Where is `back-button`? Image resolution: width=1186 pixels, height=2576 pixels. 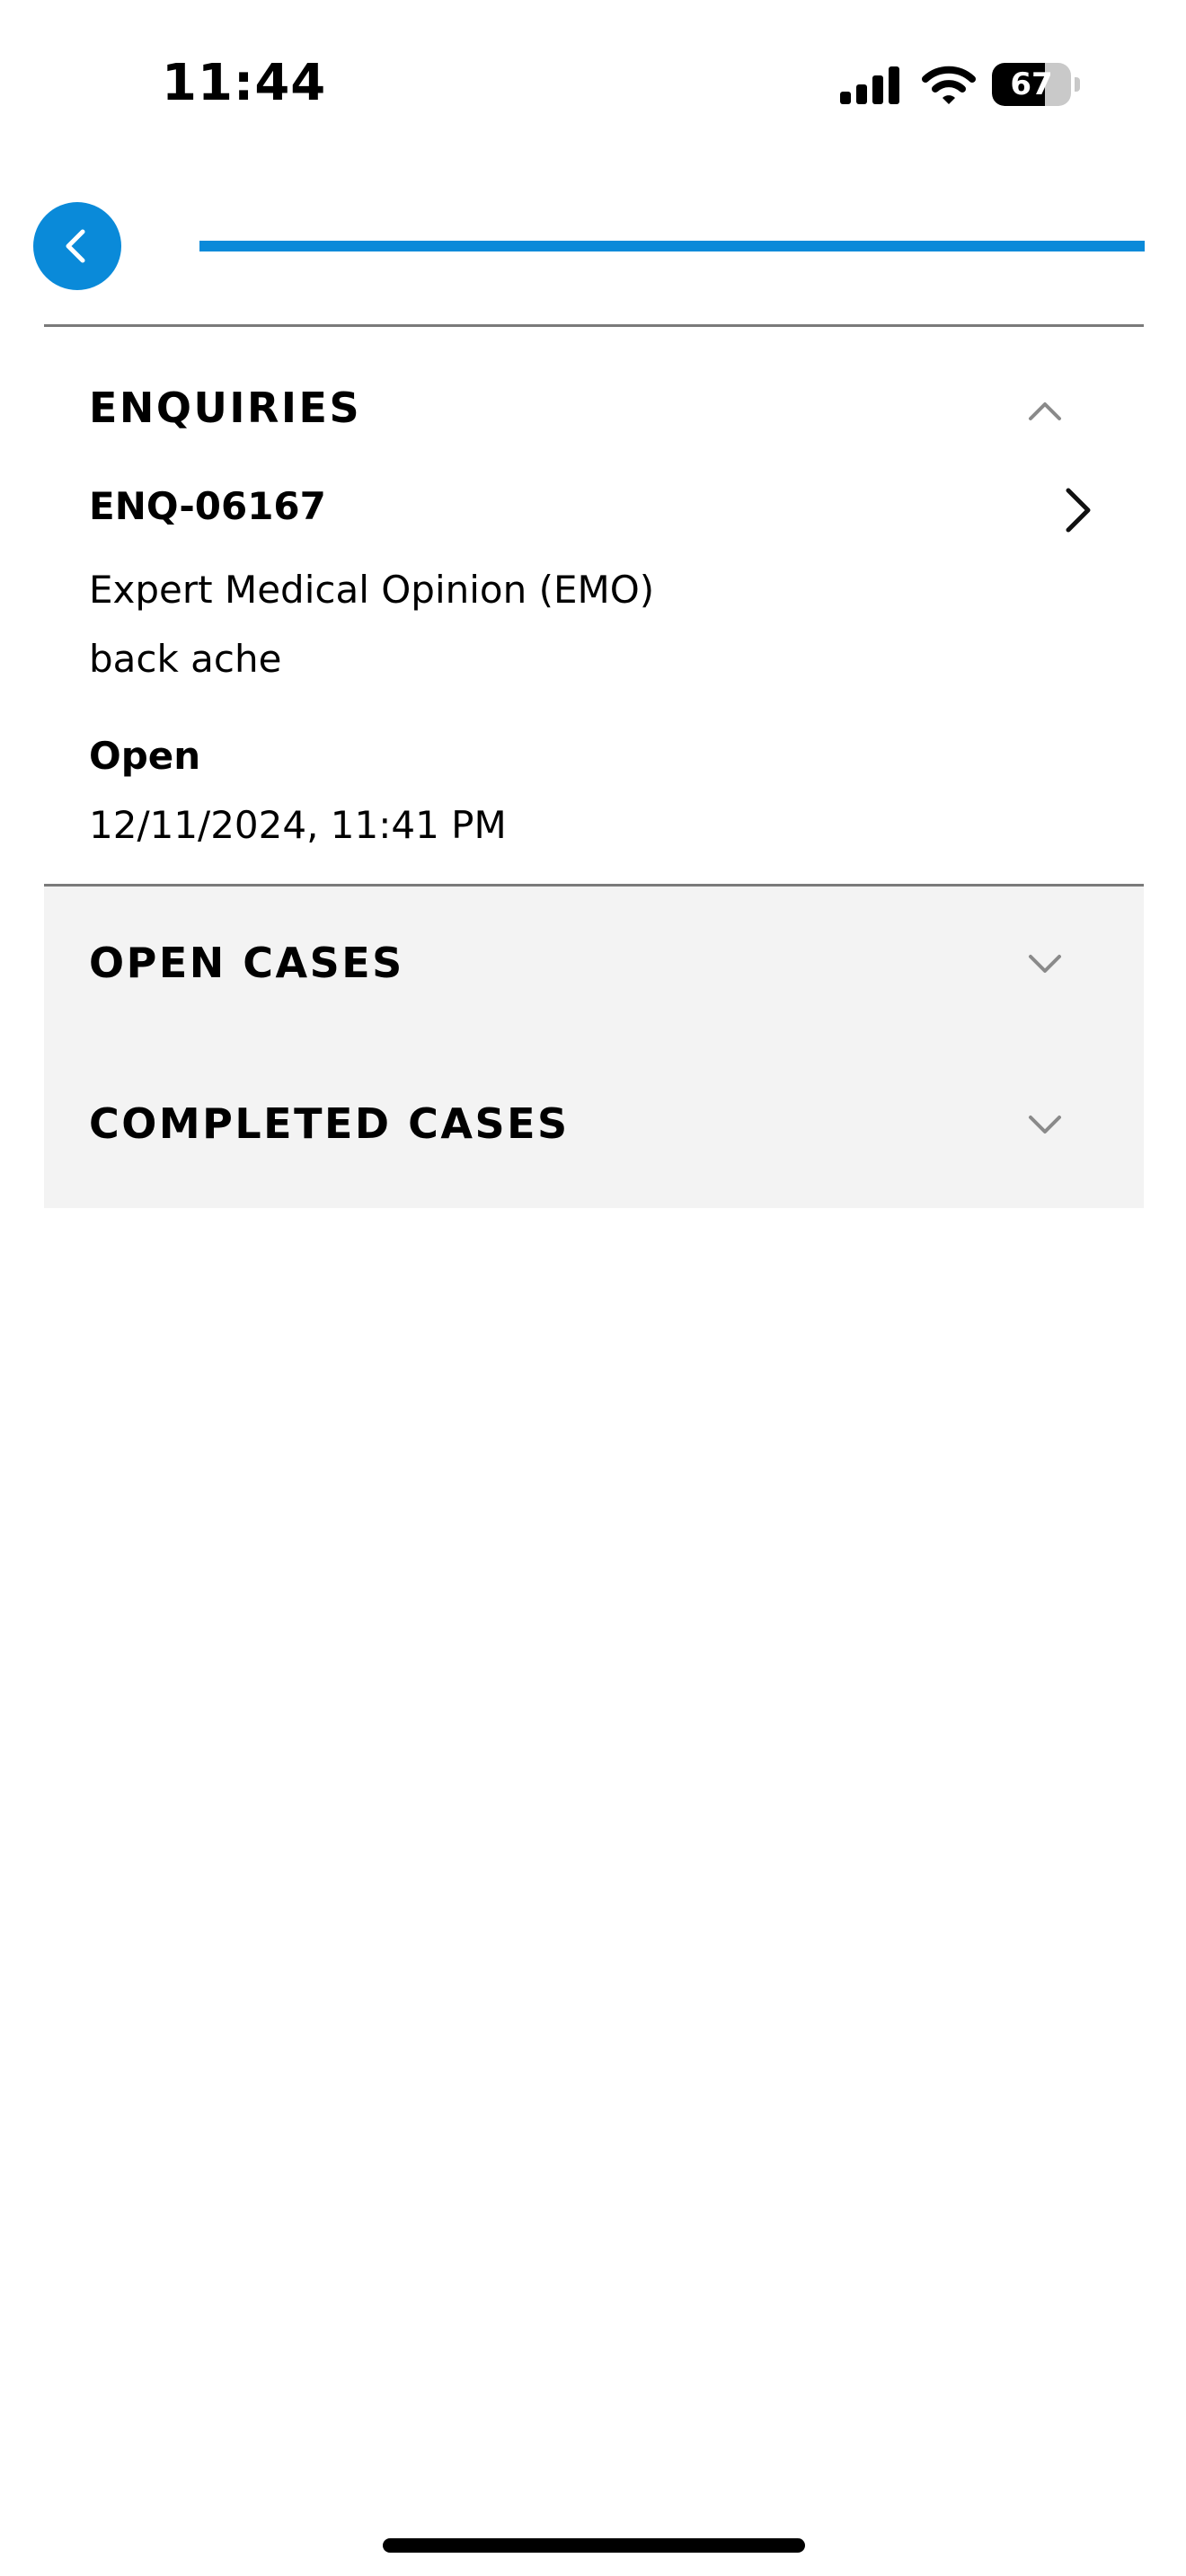
back-button is located at coordinates (77, 246).